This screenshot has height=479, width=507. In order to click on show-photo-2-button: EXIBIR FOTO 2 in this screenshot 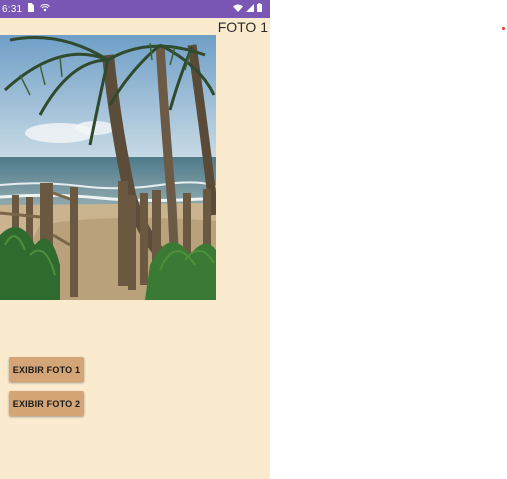, I will do `click(46, 403)`.